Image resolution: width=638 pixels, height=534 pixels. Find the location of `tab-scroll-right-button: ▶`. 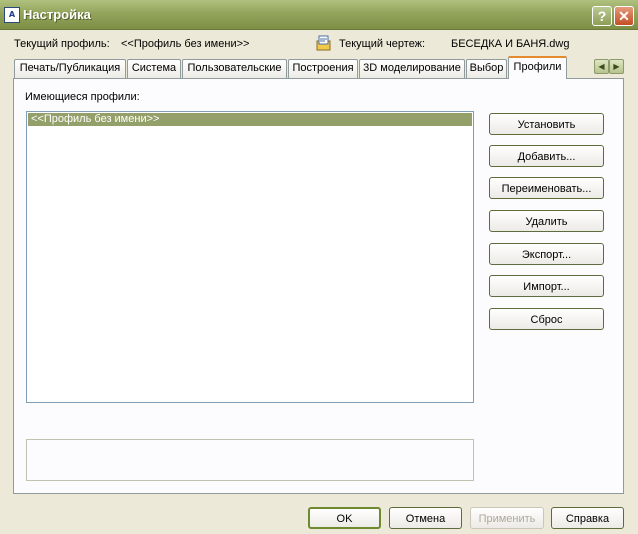

tab-scroll-right-button: ▶ is located at coordinates (616, 66).